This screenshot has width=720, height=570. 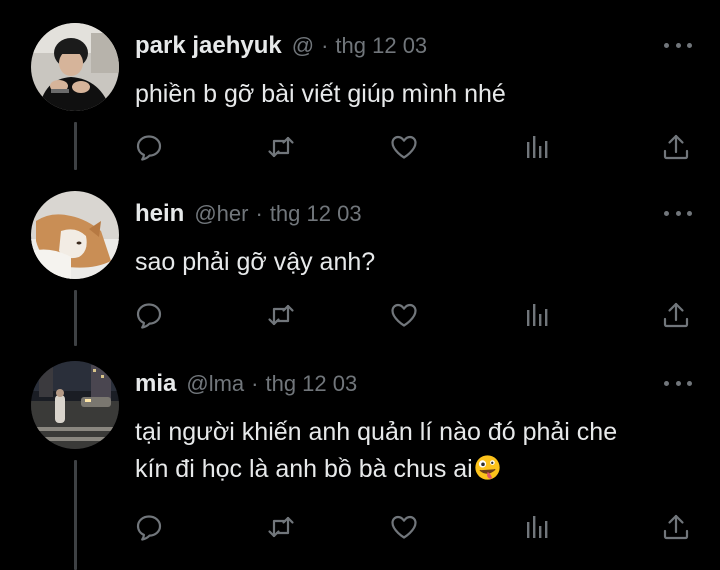 What do you see at coordinates (155, 384) in the screenshot?
I see `display-name: mia` at bounding box center [155, 384].